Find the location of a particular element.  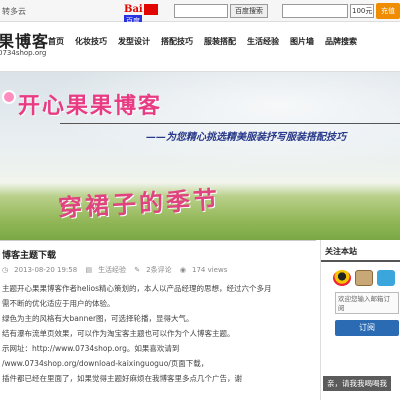

nav-brand: 品牌搜索 is located at coordinates (341, 41).